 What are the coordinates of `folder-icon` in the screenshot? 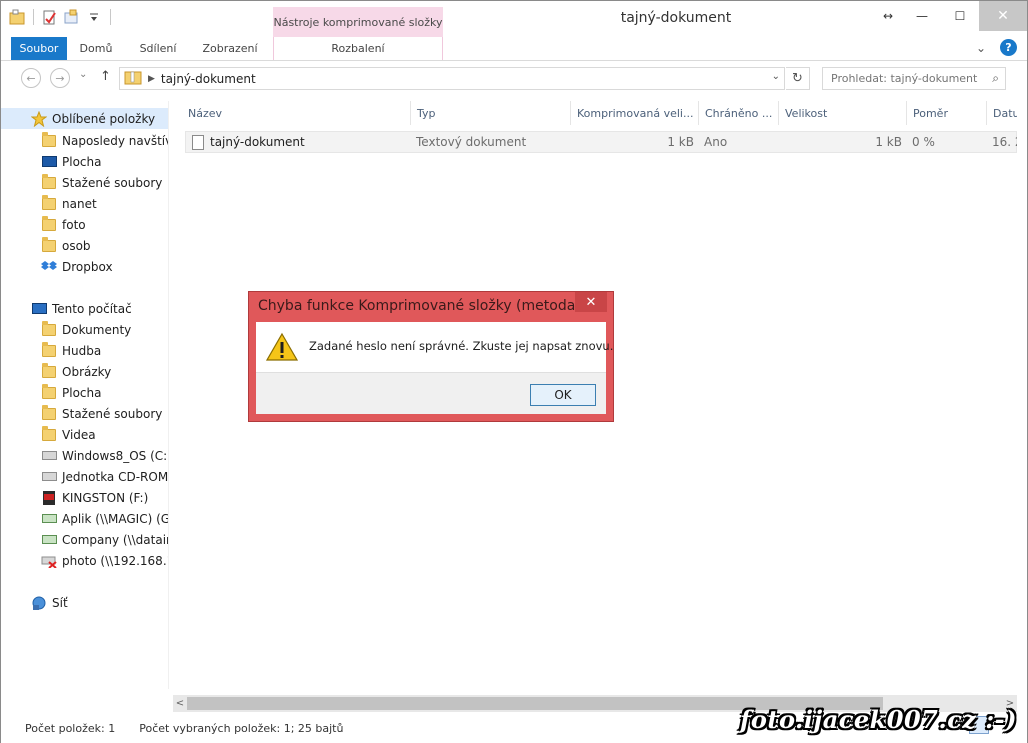 It's located at (49, 245).